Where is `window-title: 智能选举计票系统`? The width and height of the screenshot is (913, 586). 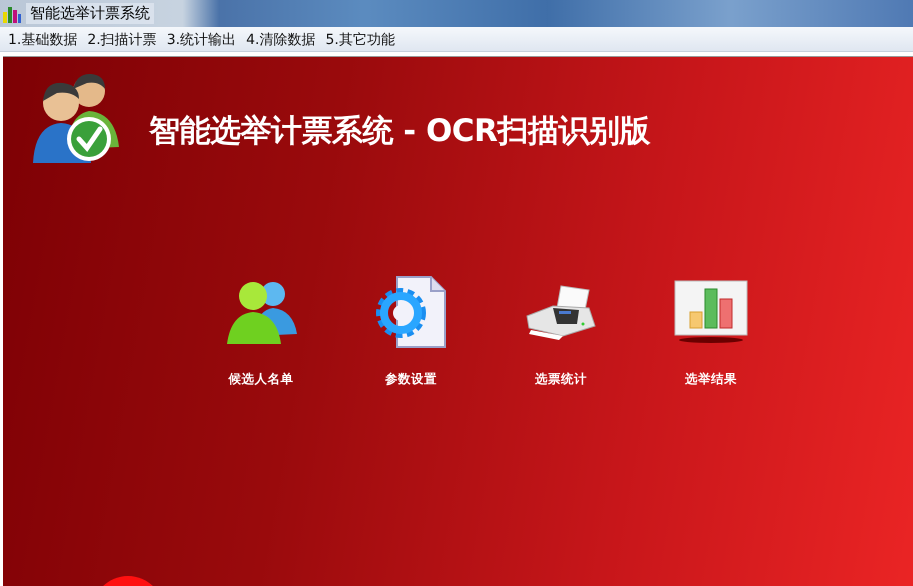
window-title: 智能选举计票系统 is located at coordinates (90, 13).